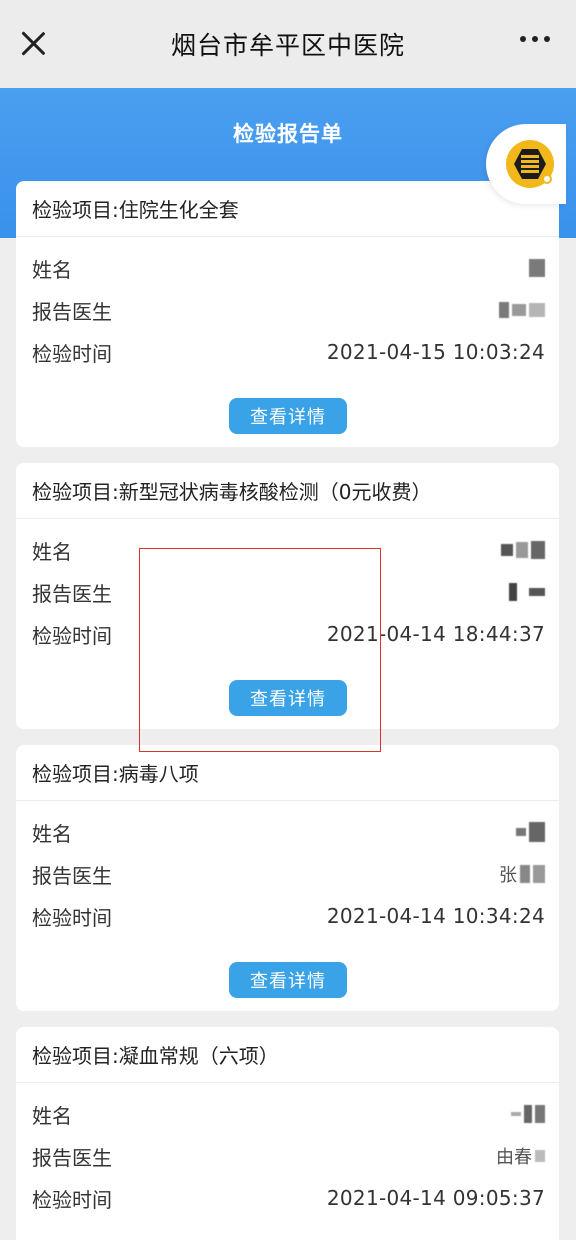  What do you see at coordinates (288, 874) in the screenshot?
I see `doctor-row: 报告医生 张` at bounding box center [288, 874].